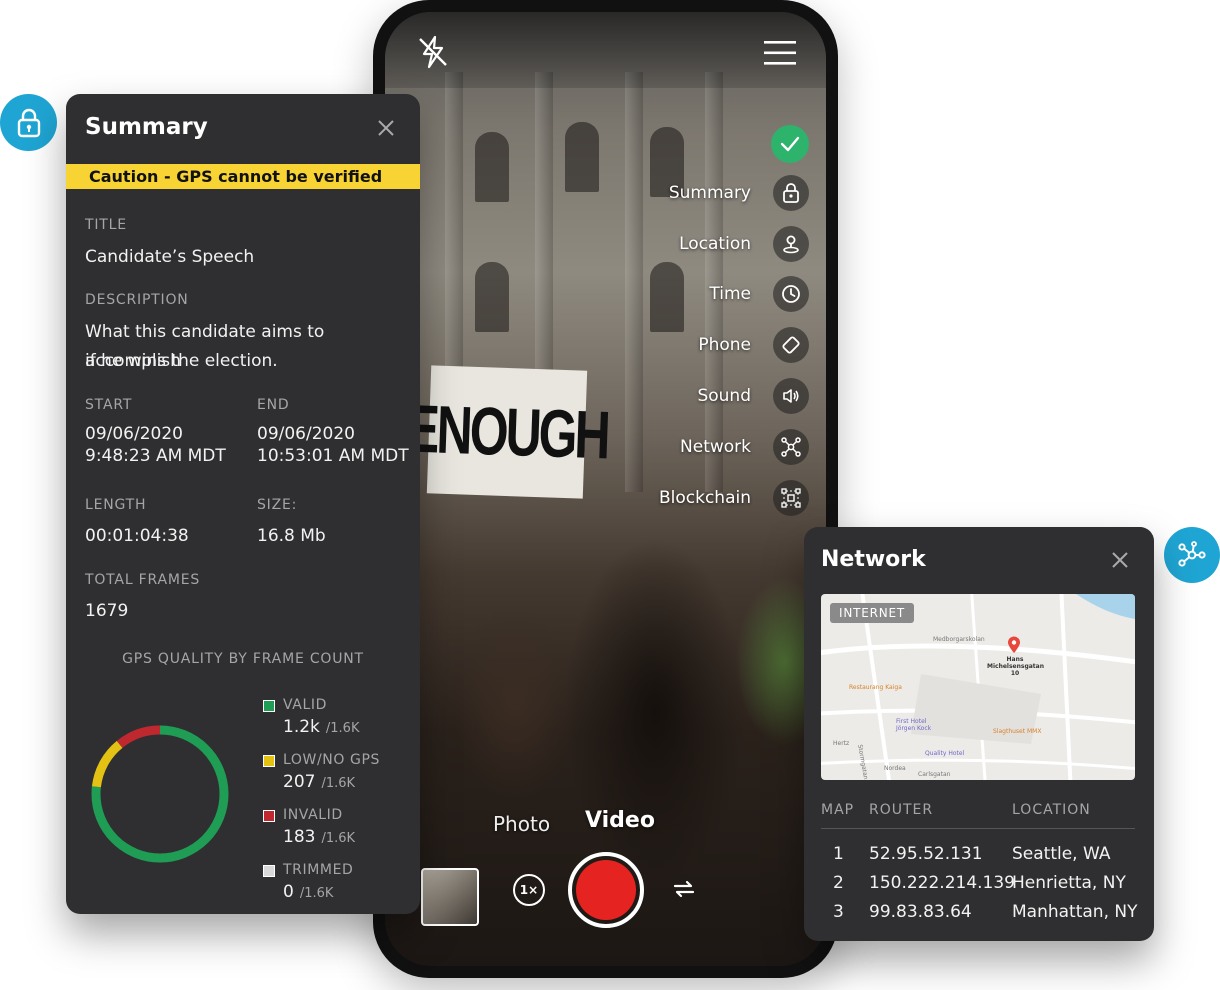 The height and width of the screenshot is (990, 1220). I want to click on gallery-thumbnail, so click(450, 897).